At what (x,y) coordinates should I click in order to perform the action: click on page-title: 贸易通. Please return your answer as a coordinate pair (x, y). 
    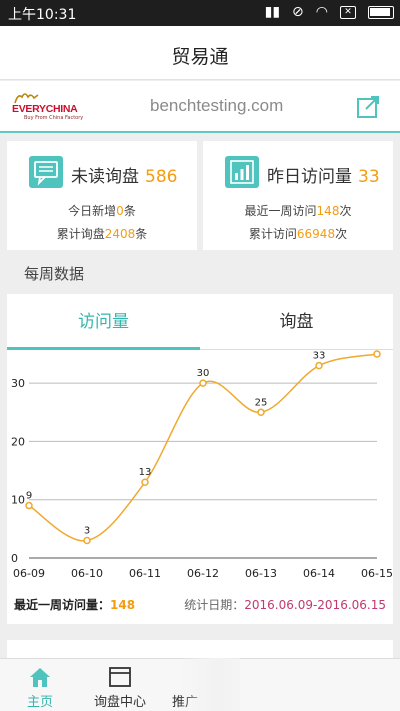
    Looking at the image, I should click on (200, 57).